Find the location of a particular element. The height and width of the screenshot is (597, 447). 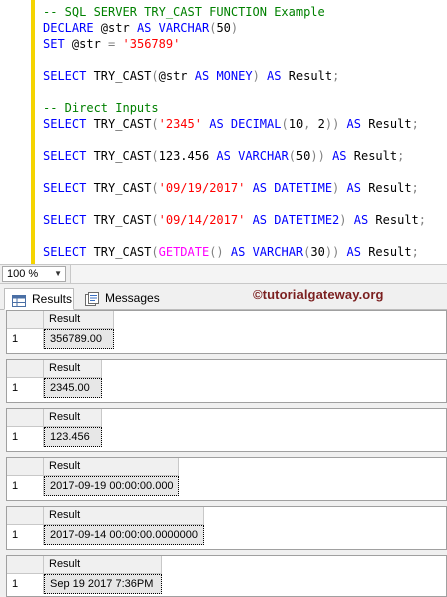

result-cell: 123.456 is located at coordinates (73, 437).